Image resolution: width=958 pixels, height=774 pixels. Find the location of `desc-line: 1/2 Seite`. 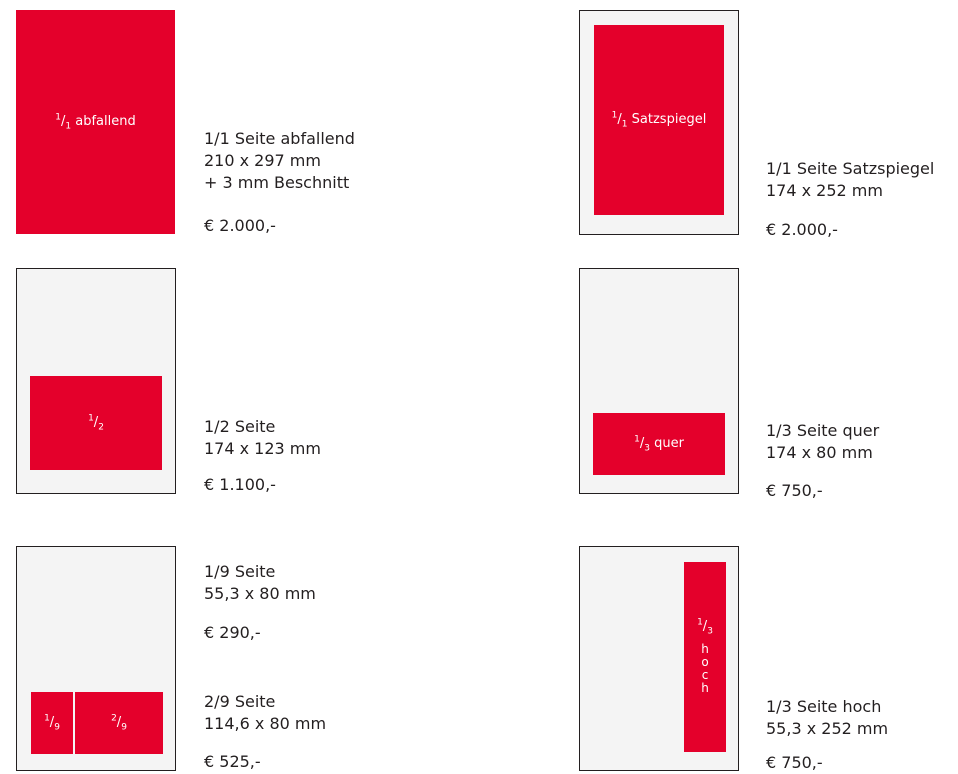

desc-line: 1/2 Seite is located at coordinates (240, 426).